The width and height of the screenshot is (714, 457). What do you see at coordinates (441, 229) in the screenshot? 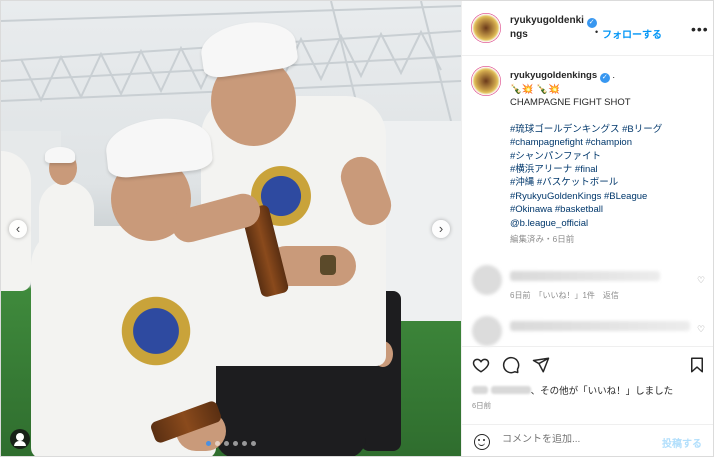
I see `carousel-next-button: ›` at bounding box center [441, 229].